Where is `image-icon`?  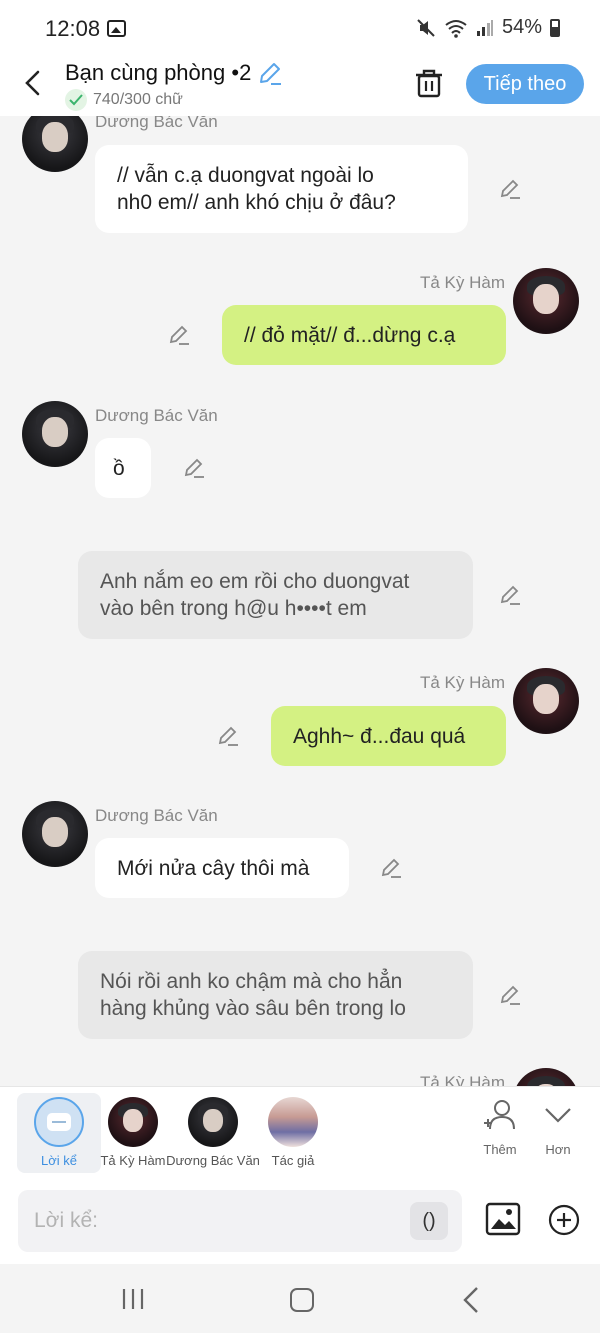
image-icon is located at coordinates (503, 1219).